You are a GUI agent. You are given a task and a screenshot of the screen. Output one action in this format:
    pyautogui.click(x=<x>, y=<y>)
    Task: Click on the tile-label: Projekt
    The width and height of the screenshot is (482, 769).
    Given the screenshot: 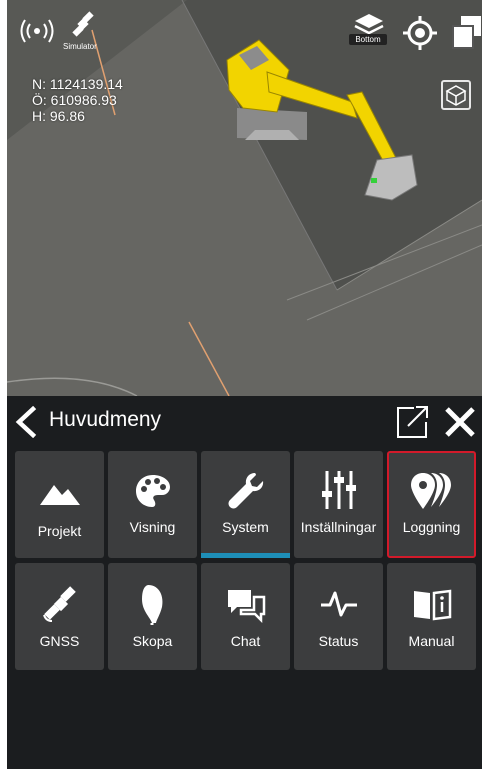 What is the action you would take?
    pyautogui.click(x=59, y=531)
    